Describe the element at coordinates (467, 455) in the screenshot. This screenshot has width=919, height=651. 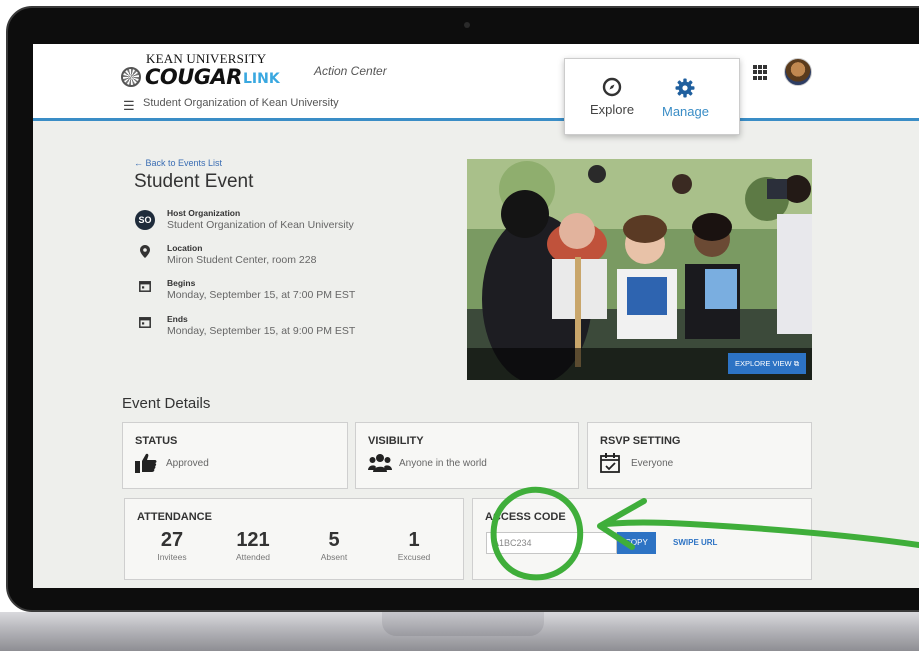
I see `visibility-card: VISIBILITY Anyone in the world` at that location.